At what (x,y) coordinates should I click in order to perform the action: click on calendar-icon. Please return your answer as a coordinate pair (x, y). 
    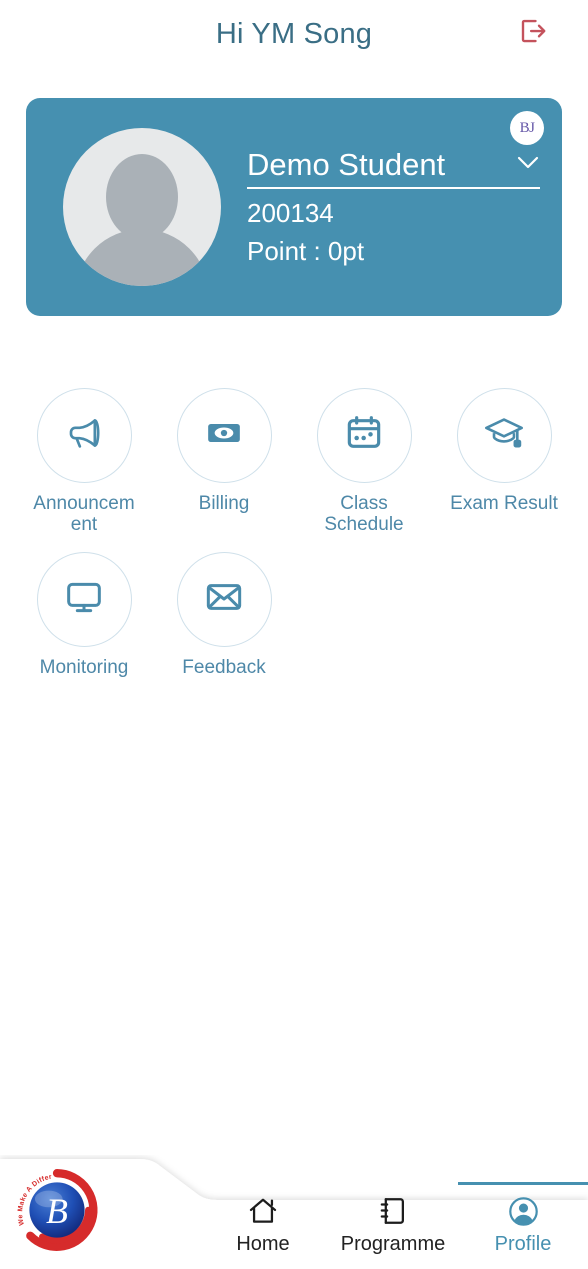
    Looking at the image, I should click on (364, 435).